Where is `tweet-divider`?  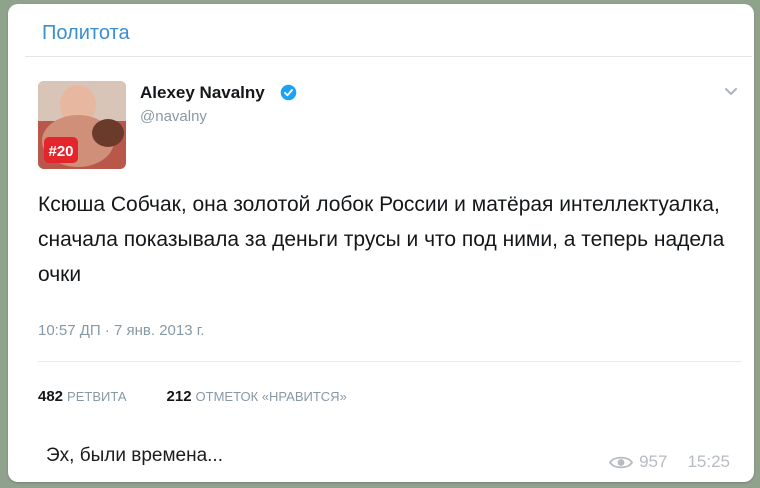
tweet-divider is located at coordinates (390, 361).